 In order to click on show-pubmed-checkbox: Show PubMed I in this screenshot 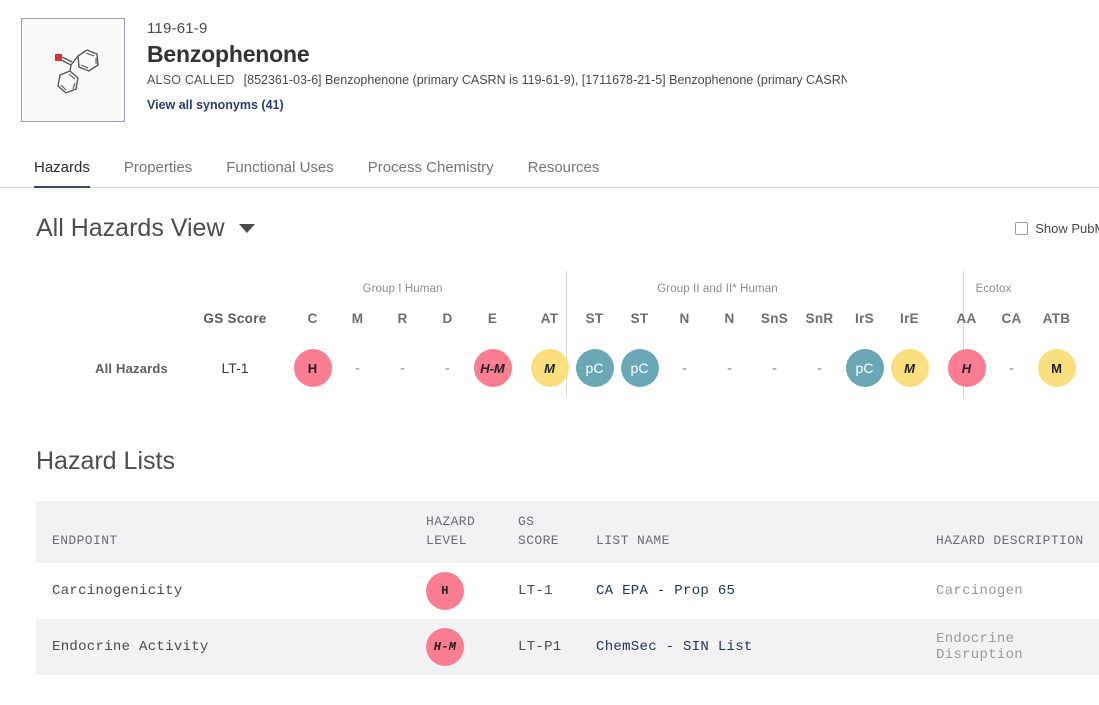, I will do `click(1057, 228)`.